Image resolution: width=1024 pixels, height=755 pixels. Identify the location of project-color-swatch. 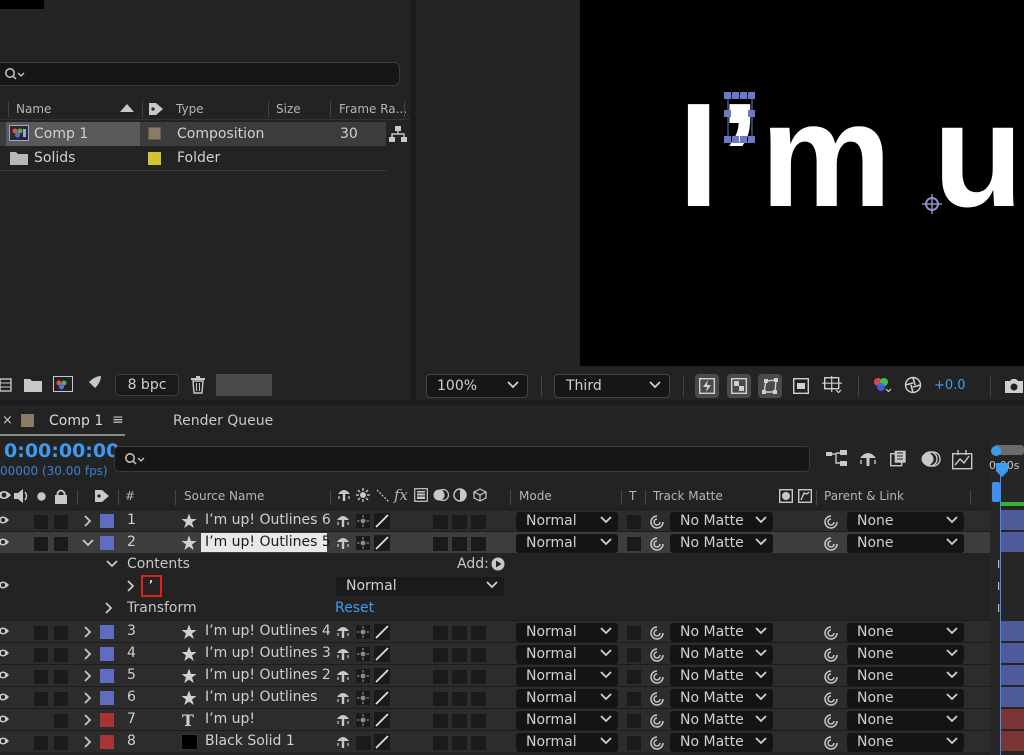
(244, 385).